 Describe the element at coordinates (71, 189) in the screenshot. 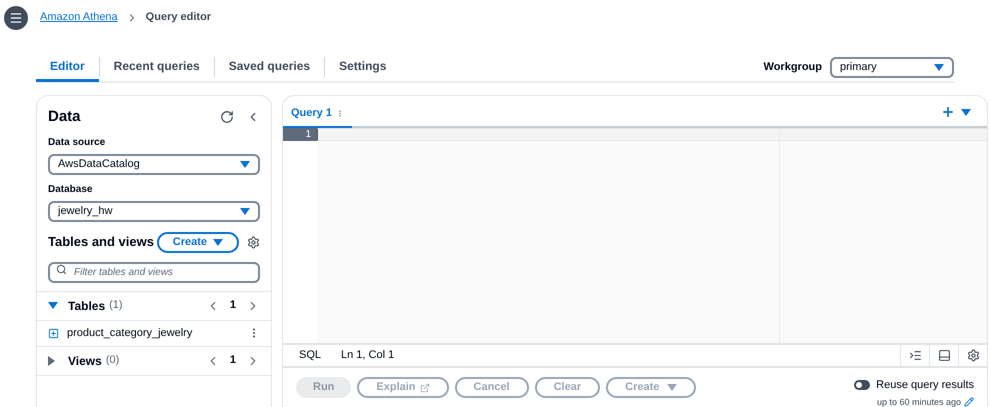

I see `field-label: Database` at that location.